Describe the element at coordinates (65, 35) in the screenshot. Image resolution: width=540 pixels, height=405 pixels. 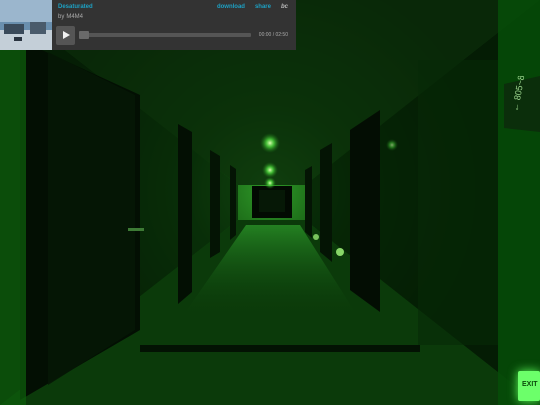
I see `play-button` at that location.